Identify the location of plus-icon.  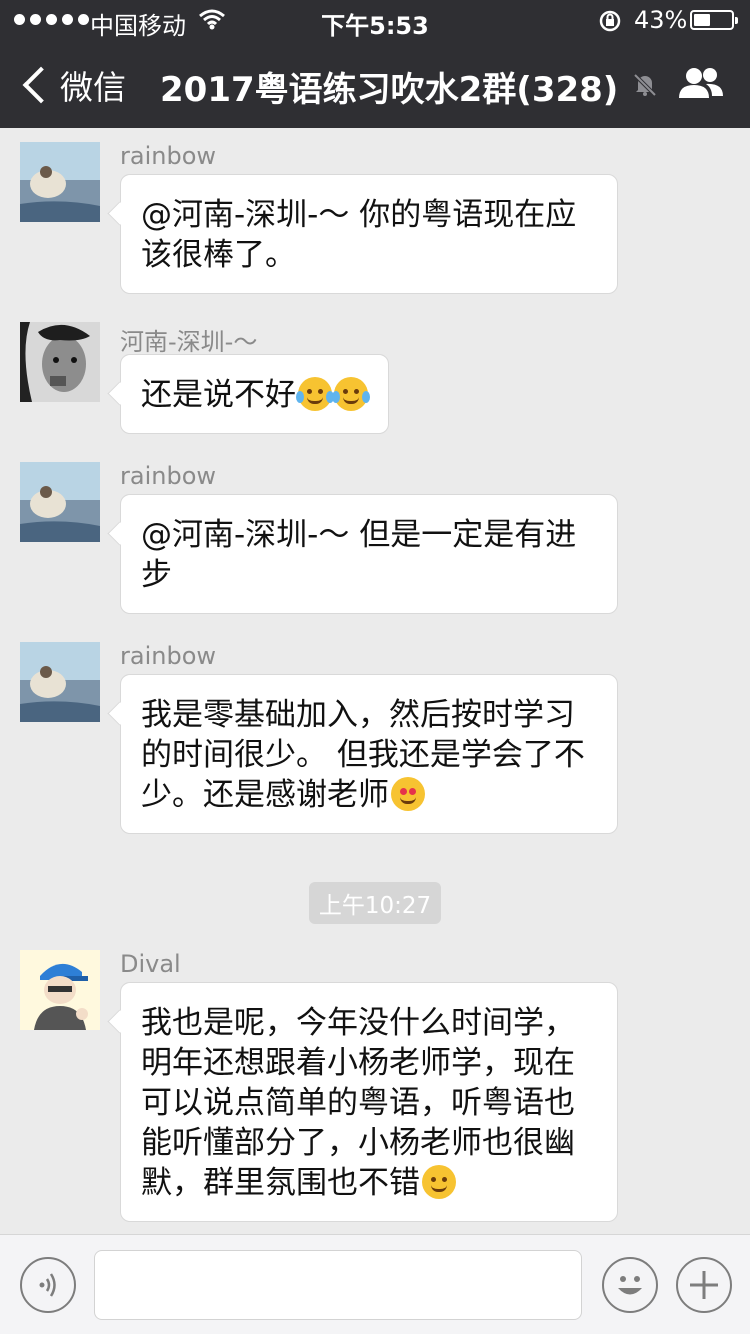
(704, 1285).